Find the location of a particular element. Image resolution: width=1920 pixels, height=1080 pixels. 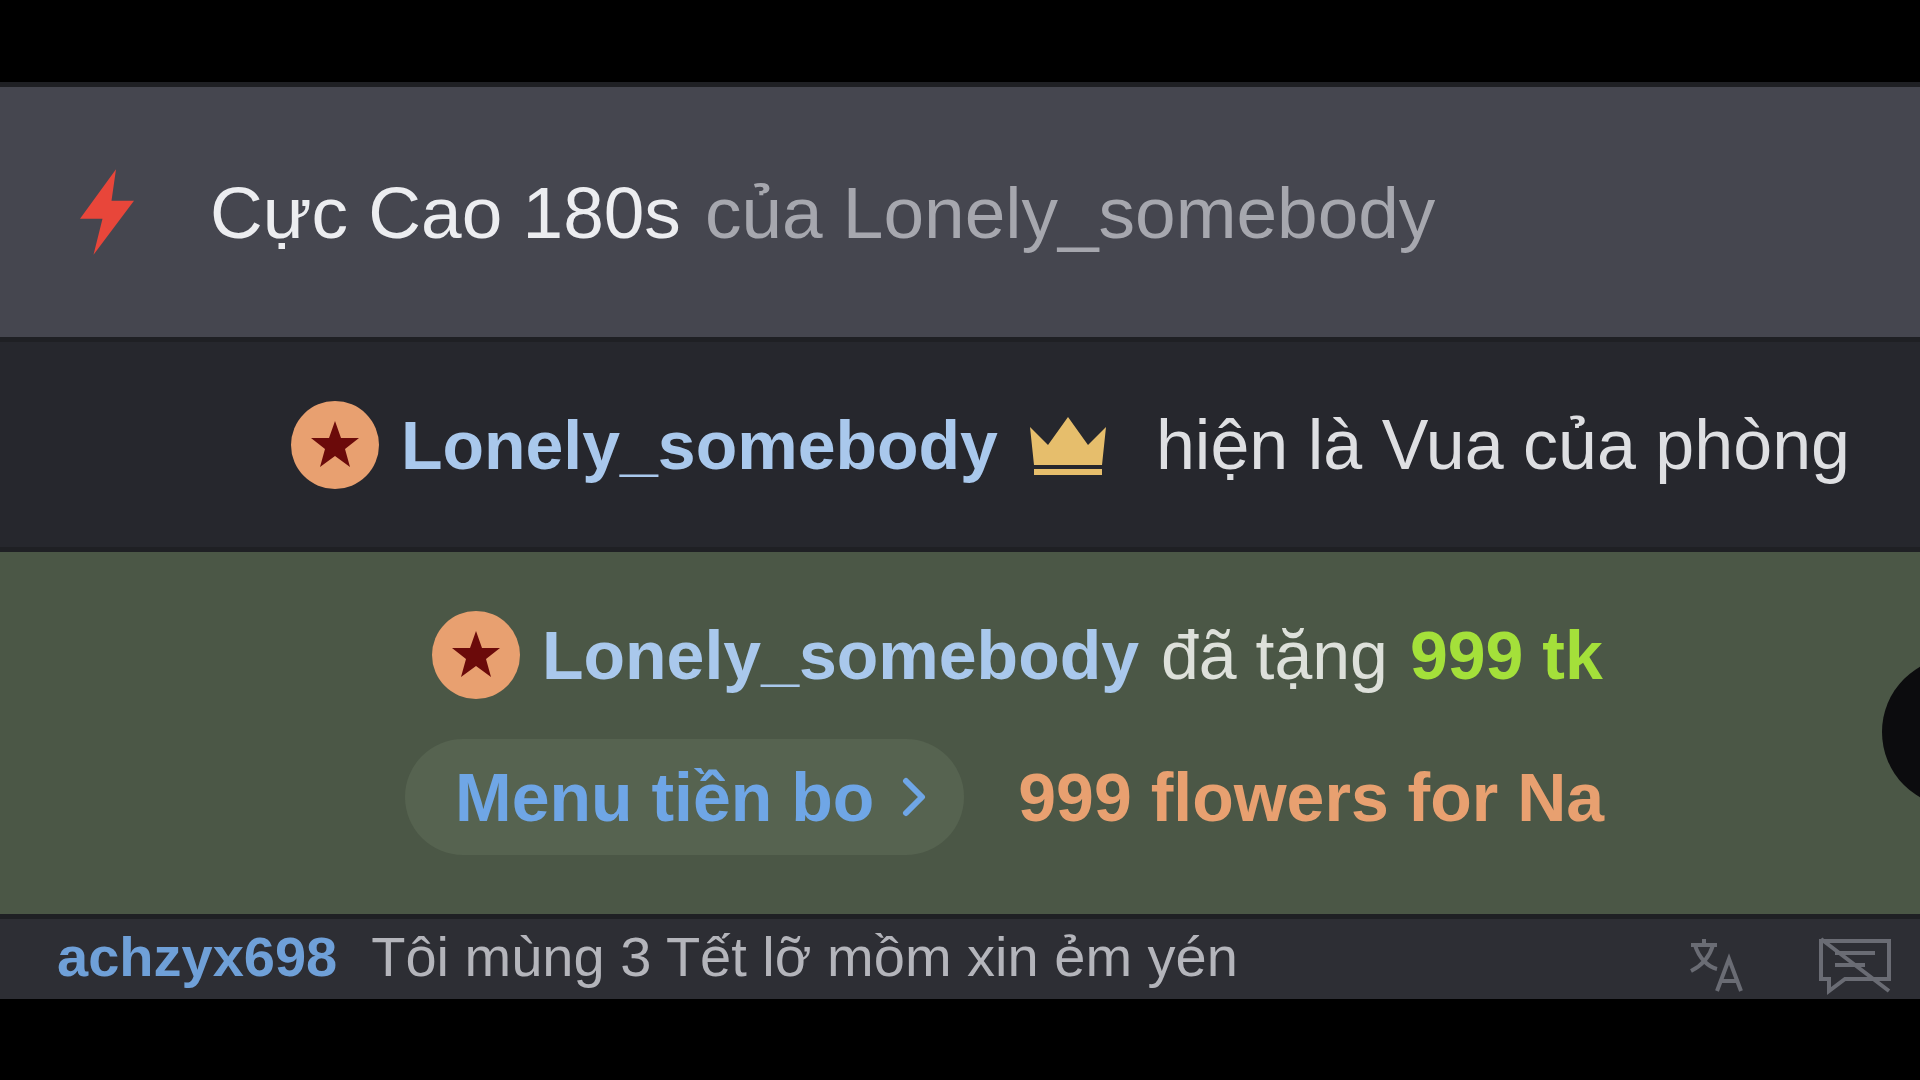

chat-username: achzyx698 is located at coordinates (197, 957).